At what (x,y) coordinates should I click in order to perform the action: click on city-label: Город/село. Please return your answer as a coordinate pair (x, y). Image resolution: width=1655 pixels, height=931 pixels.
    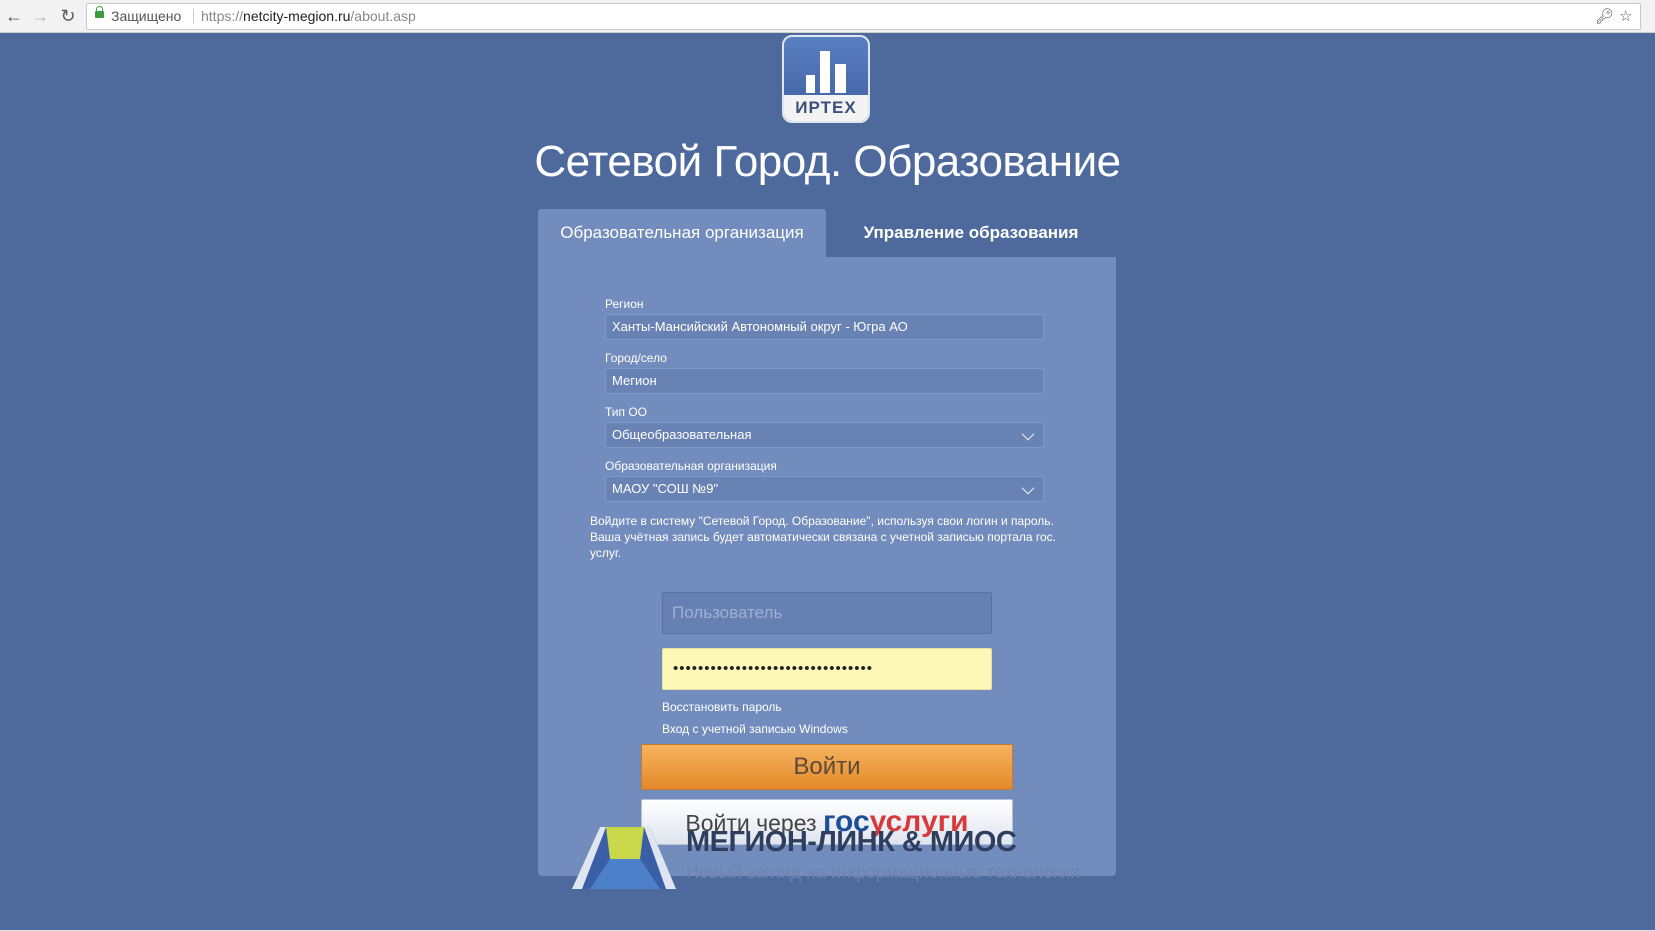
    Looking at the image, I should click on (636, 358).